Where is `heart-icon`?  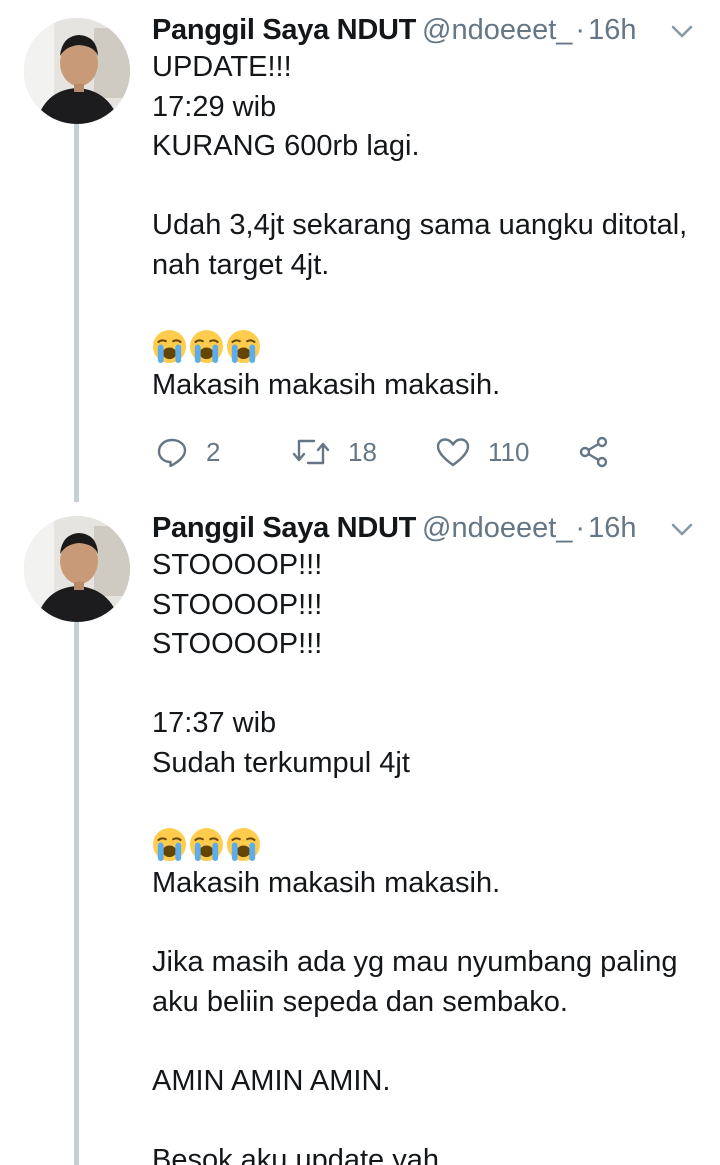
heart-icon is located at coordinates (453, 452).